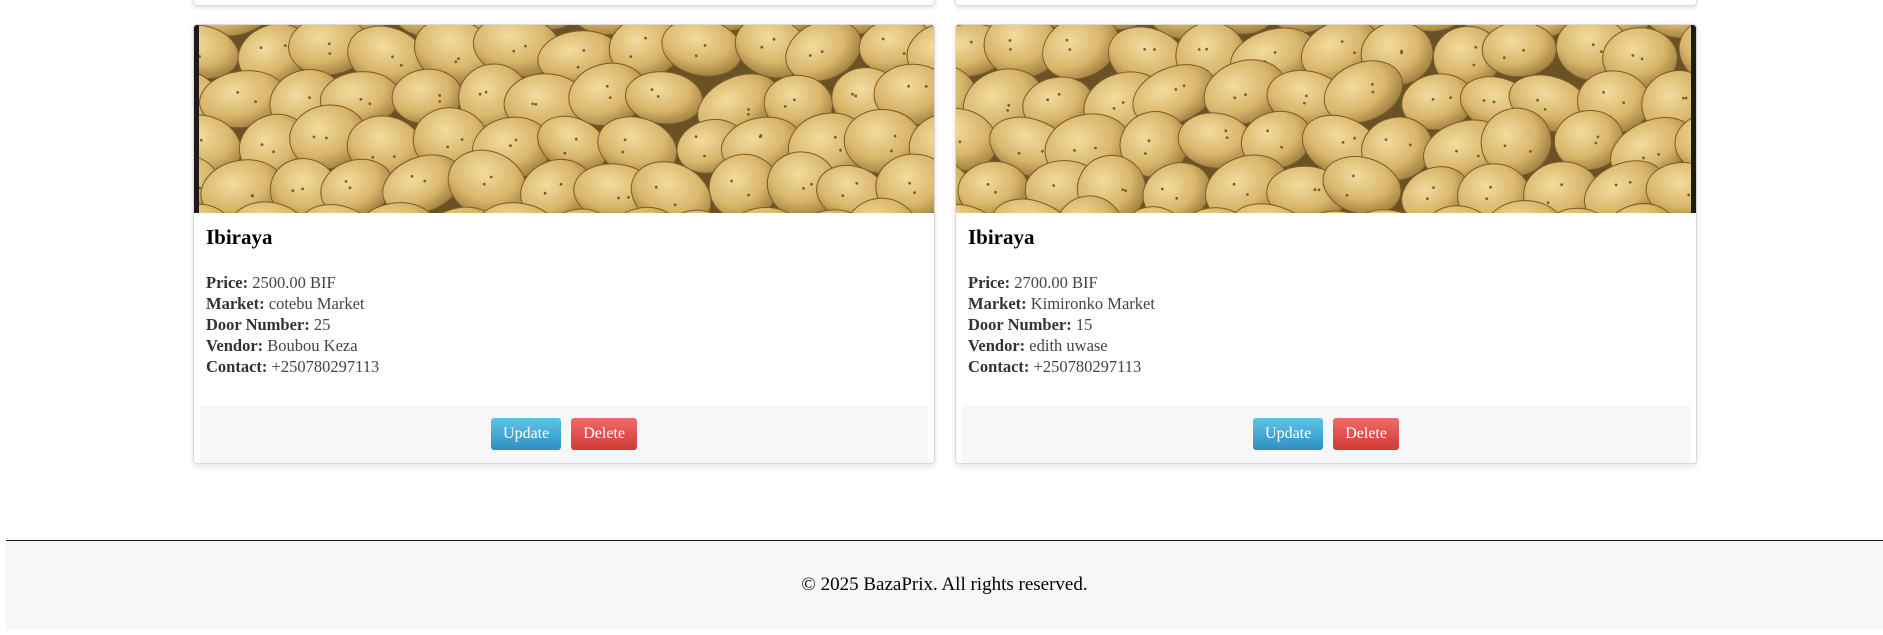 This screenshot has width=1883, height=635. I want to click on door-number-label: Door Number:, so click(258, 324).